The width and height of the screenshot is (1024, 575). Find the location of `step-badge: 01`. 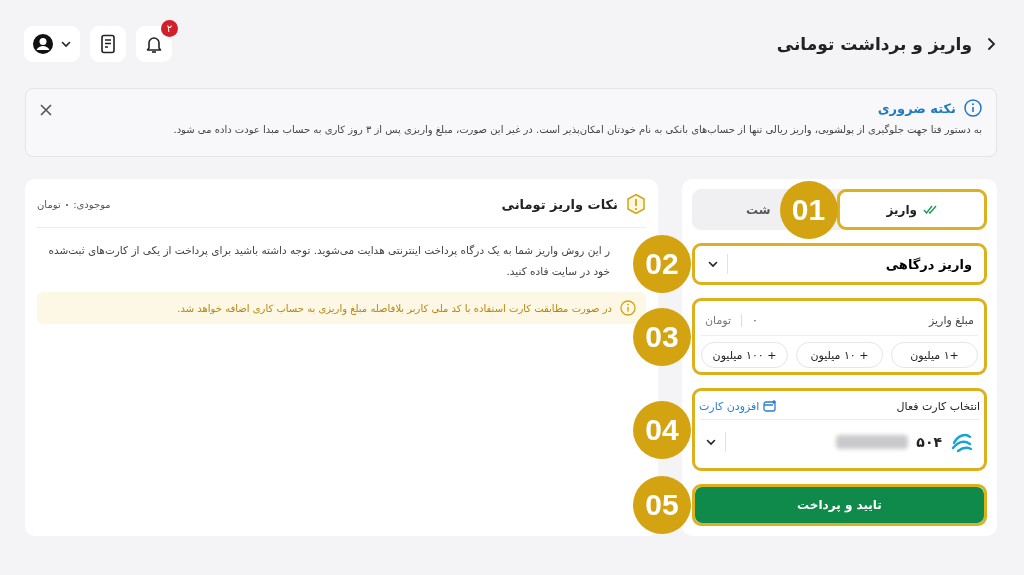

step-badge: 01 is located at coordinates (808, 209).